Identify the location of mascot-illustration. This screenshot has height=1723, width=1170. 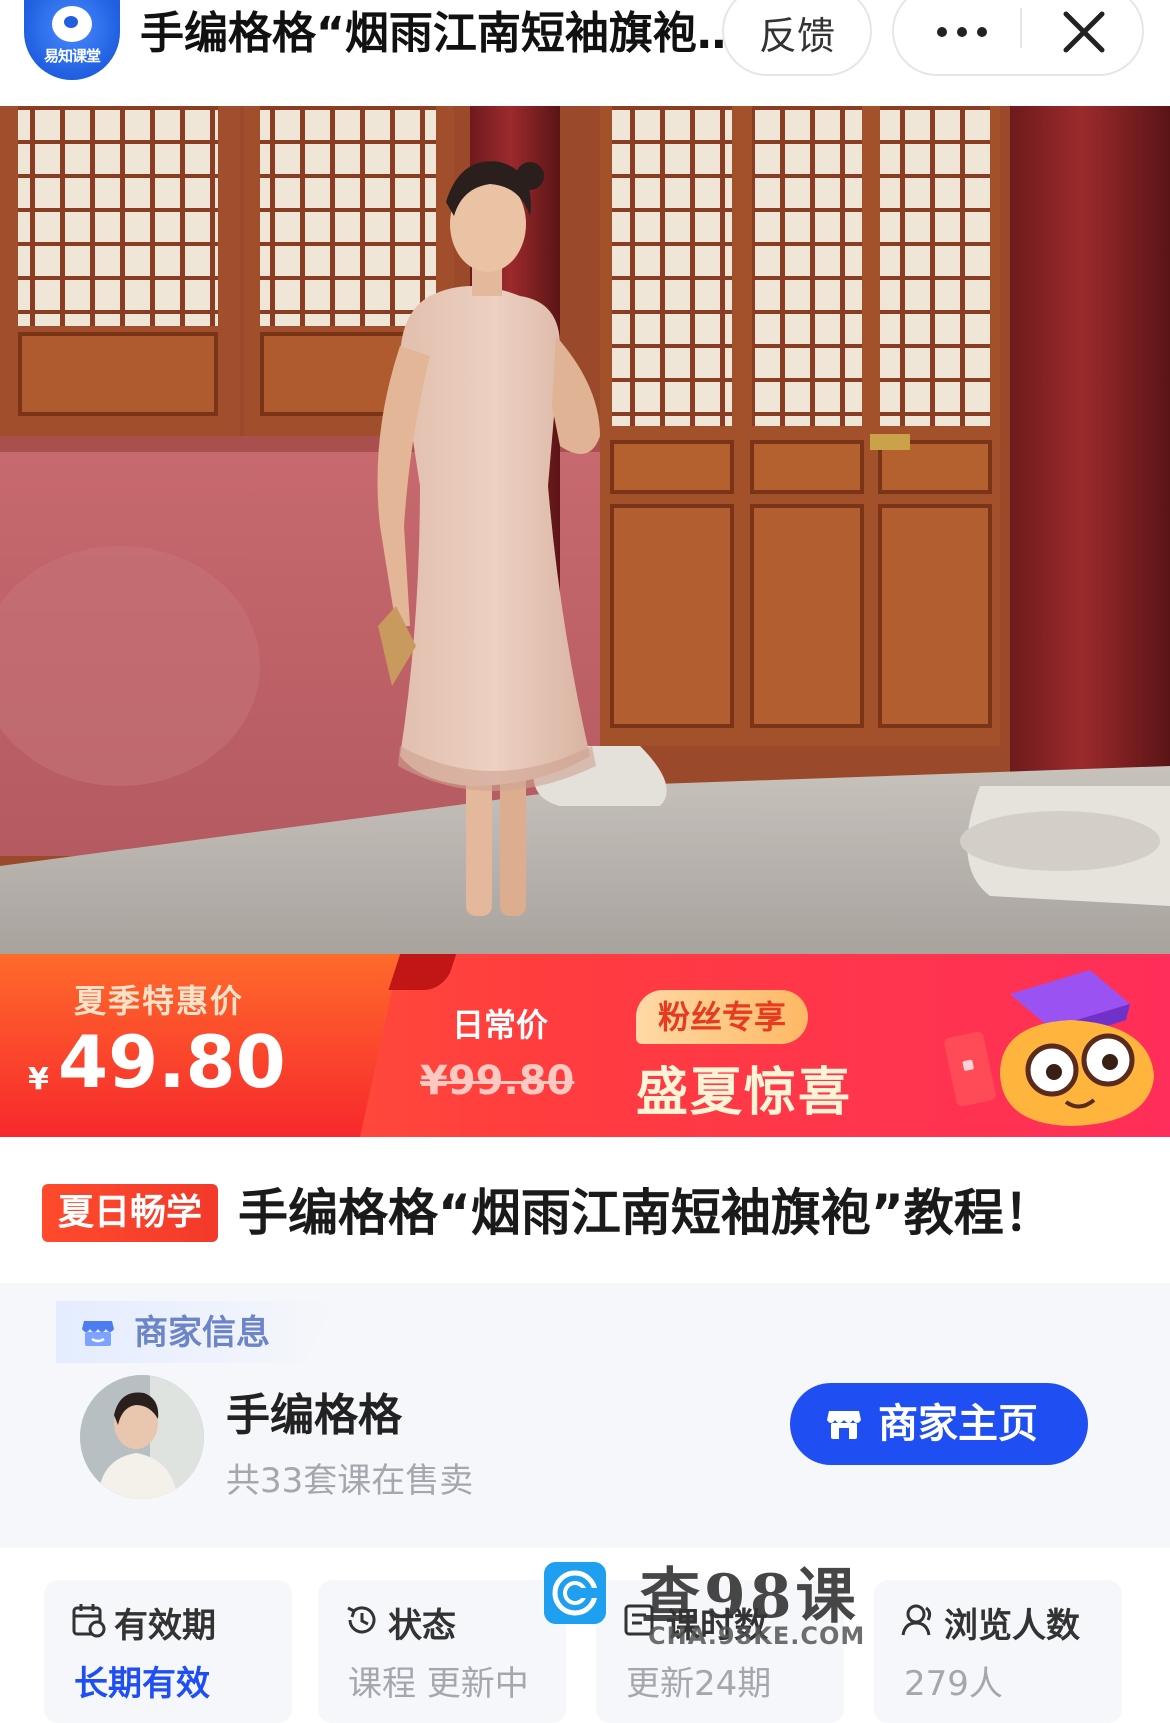
(1049, 1048).